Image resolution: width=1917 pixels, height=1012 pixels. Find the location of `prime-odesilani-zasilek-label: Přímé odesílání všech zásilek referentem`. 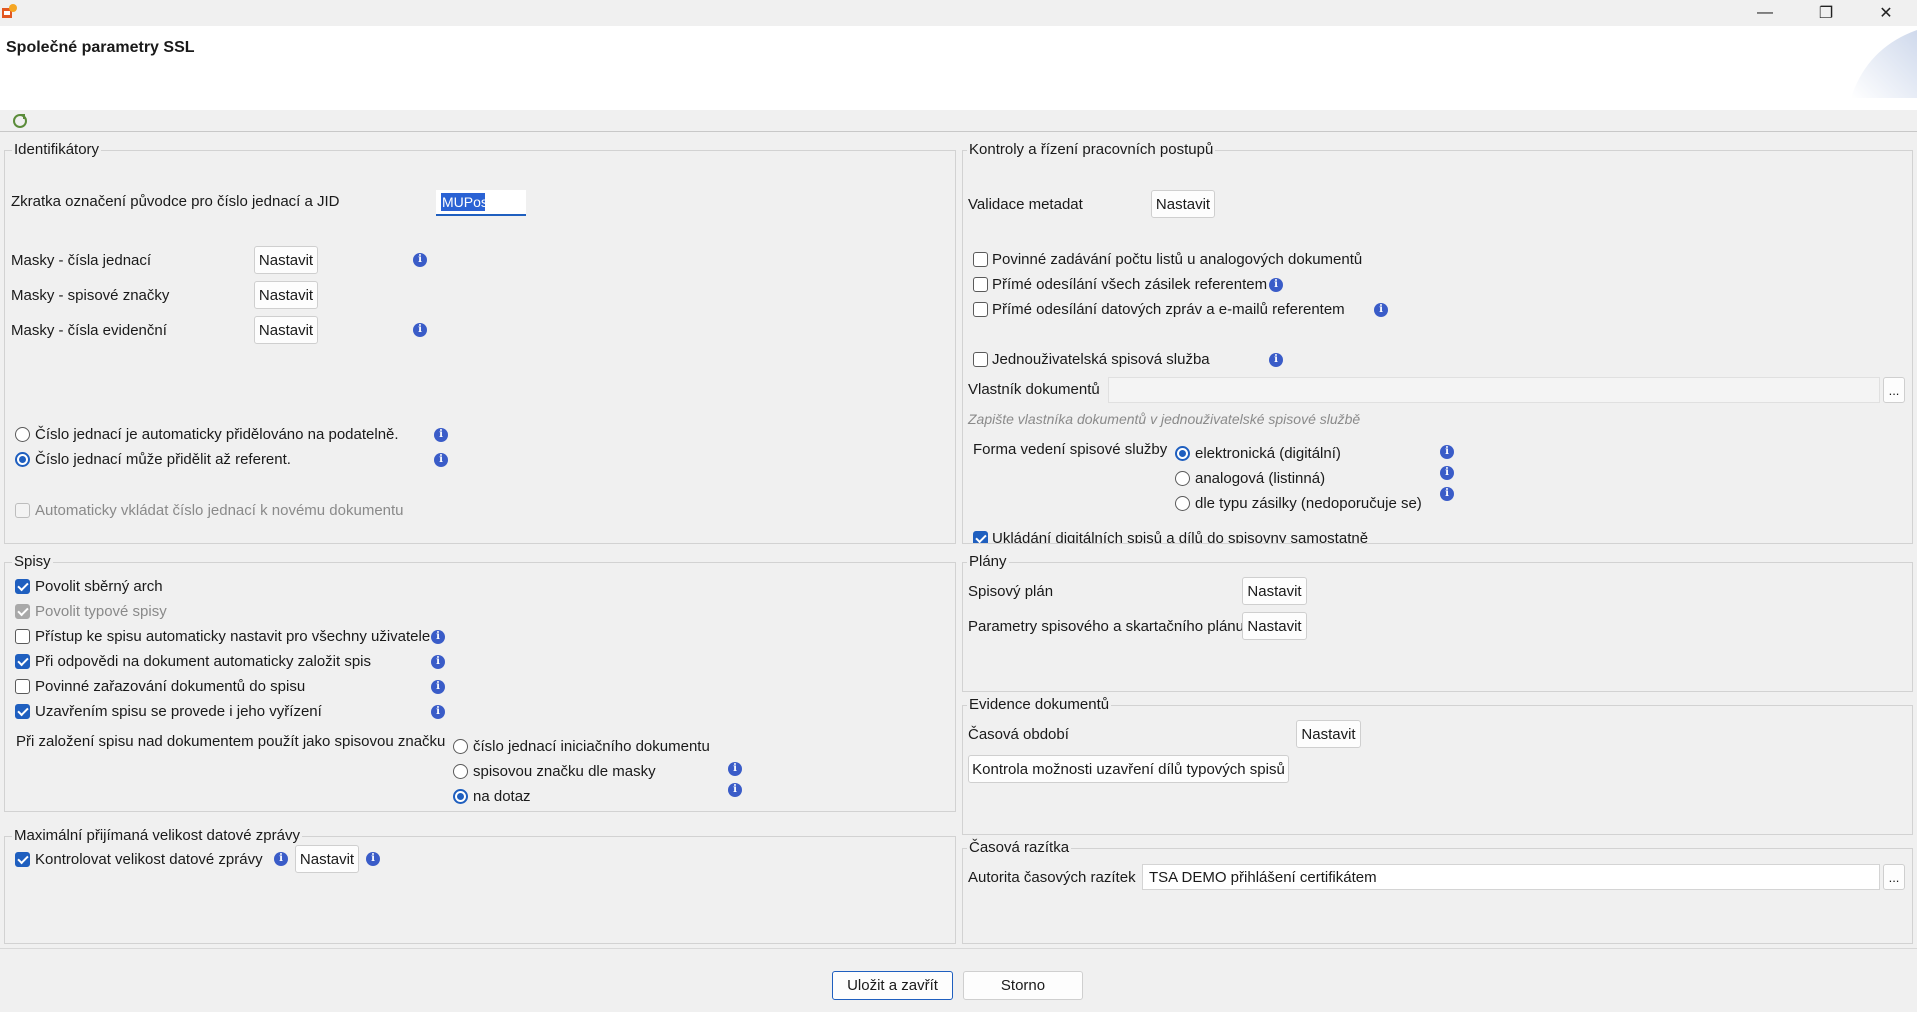

prime-odesilani-zasilek-label: Přímé odesílání všech zásilek referentem is located at coordinates (1129, 284).